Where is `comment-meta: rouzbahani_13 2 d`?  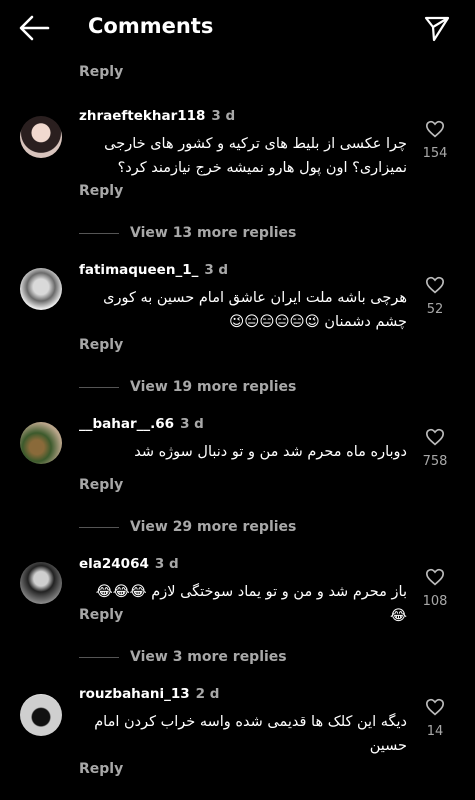
comment-meta: rouzbahani_13 2 d is located at coordinates (149, 694).